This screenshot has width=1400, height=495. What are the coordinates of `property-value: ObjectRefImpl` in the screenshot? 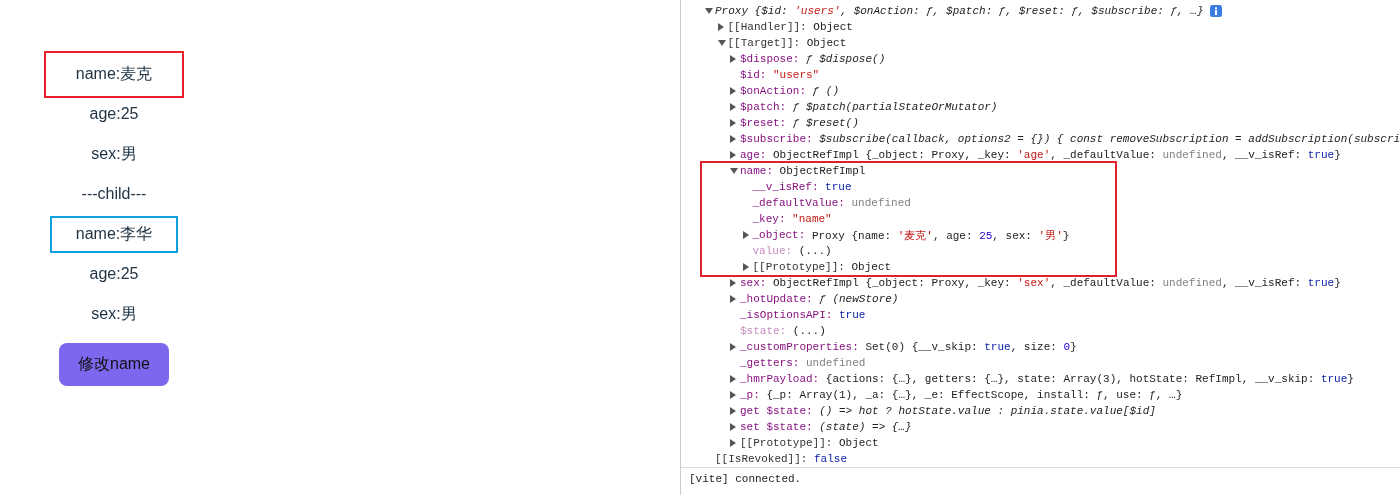 It's located at (822, 171).